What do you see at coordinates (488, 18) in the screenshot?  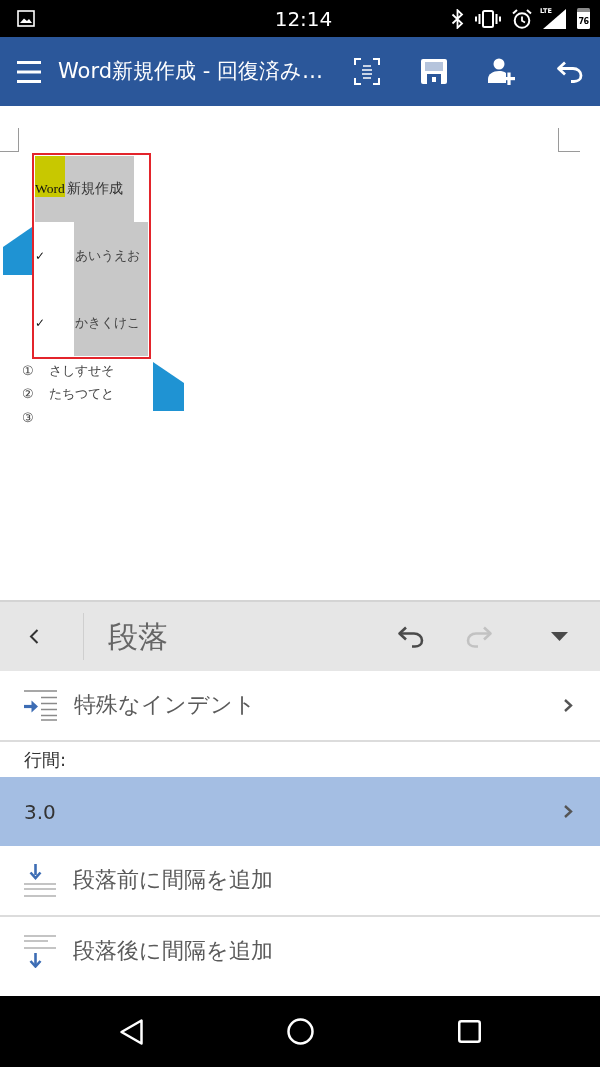 I see `vibrate-icon` at bounding box center [488, 18].